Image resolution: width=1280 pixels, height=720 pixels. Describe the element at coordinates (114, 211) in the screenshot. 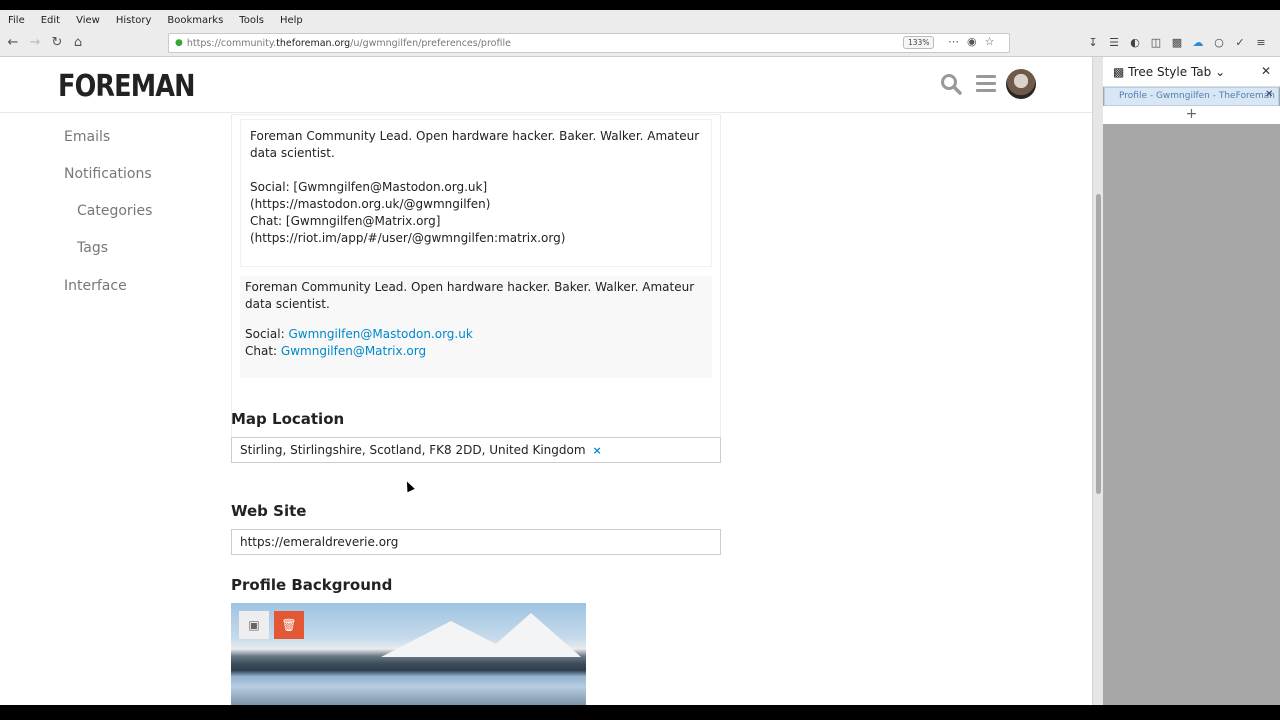

I see `sidebar-item-categories: Categories` at that location.